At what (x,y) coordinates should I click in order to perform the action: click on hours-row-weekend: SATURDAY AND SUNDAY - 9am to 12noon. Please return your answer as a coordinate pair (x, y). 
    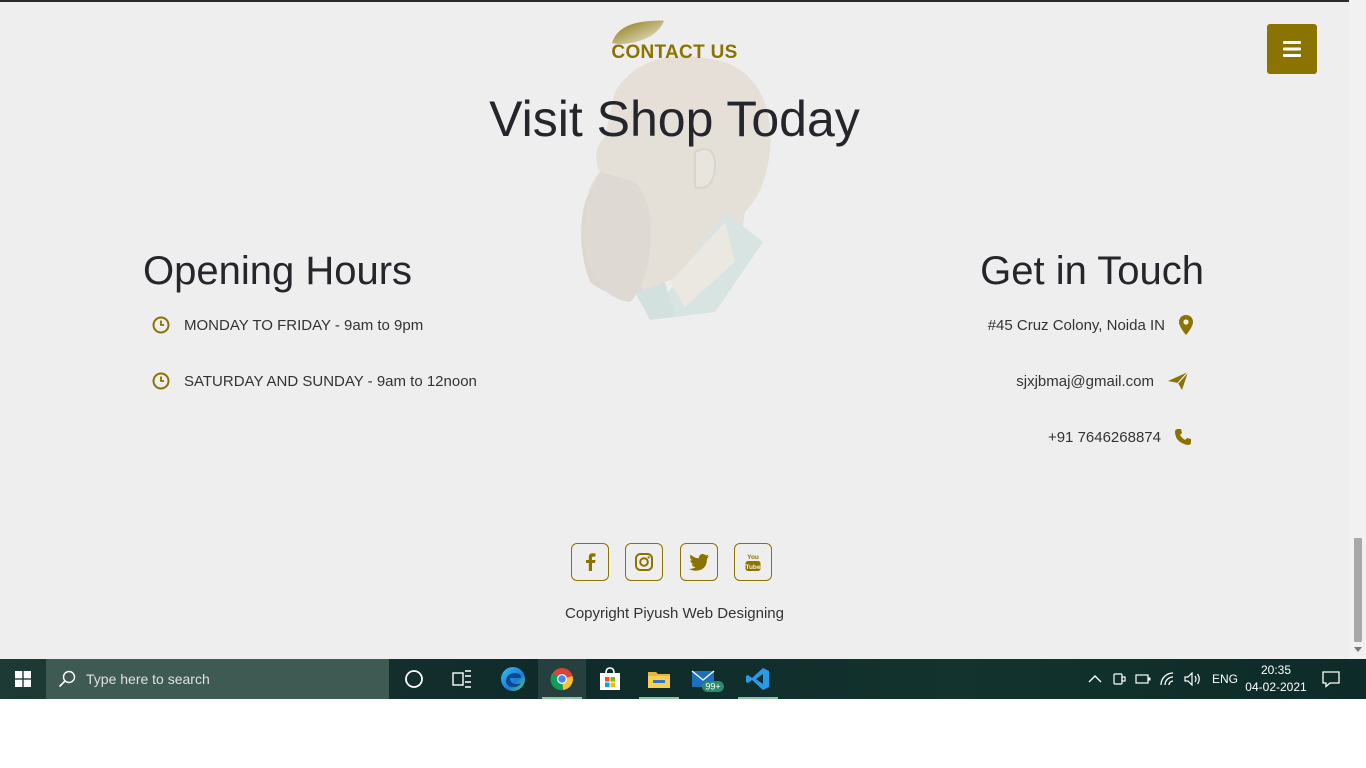
    Looking at the image, I should click on (314, 381).